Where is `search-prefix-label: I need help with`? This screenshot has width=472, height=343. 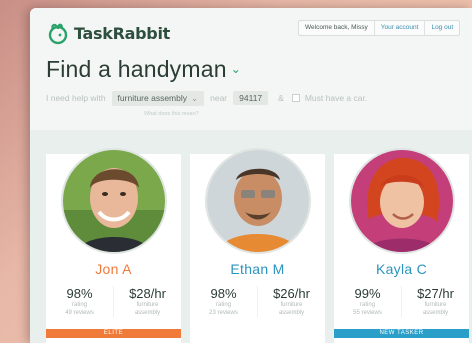
search-prefix-label: I need help with is located at coordinates (76, 98).